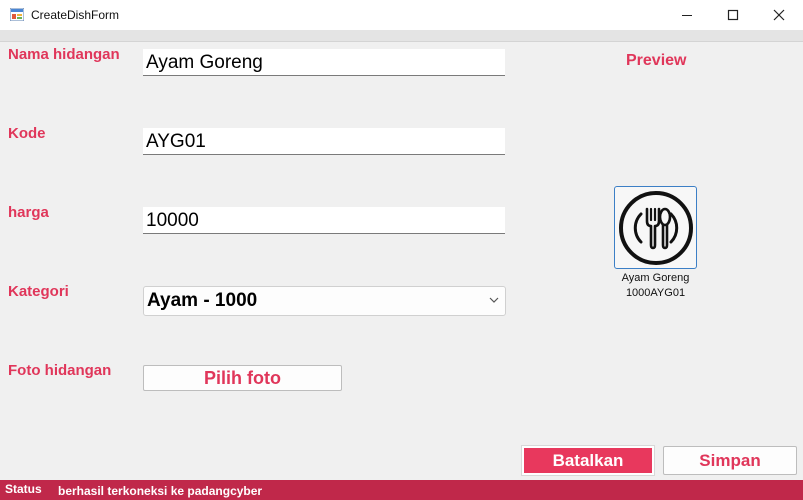 This screenshot has height=500, width=803. Describe the element at coordinates (494, 300) in the screenshot. I see `chevron-down-icon` at that location.